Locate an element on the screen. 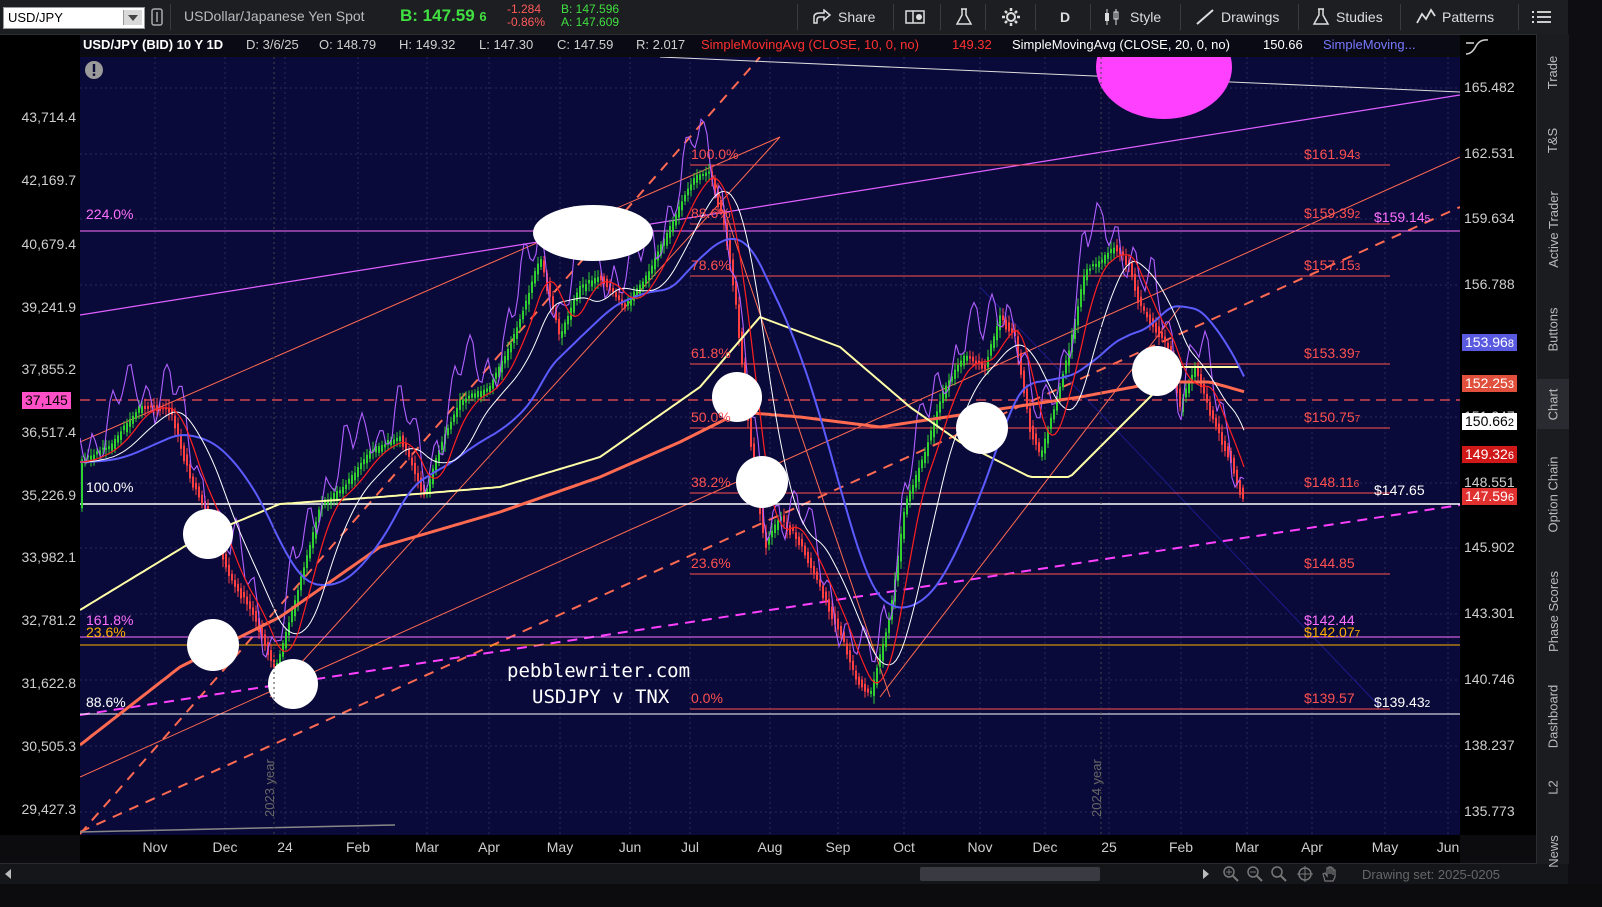 The width and height of the screenshot is (1602, 907). style-button: Style is located at coordinates (1131, 17).